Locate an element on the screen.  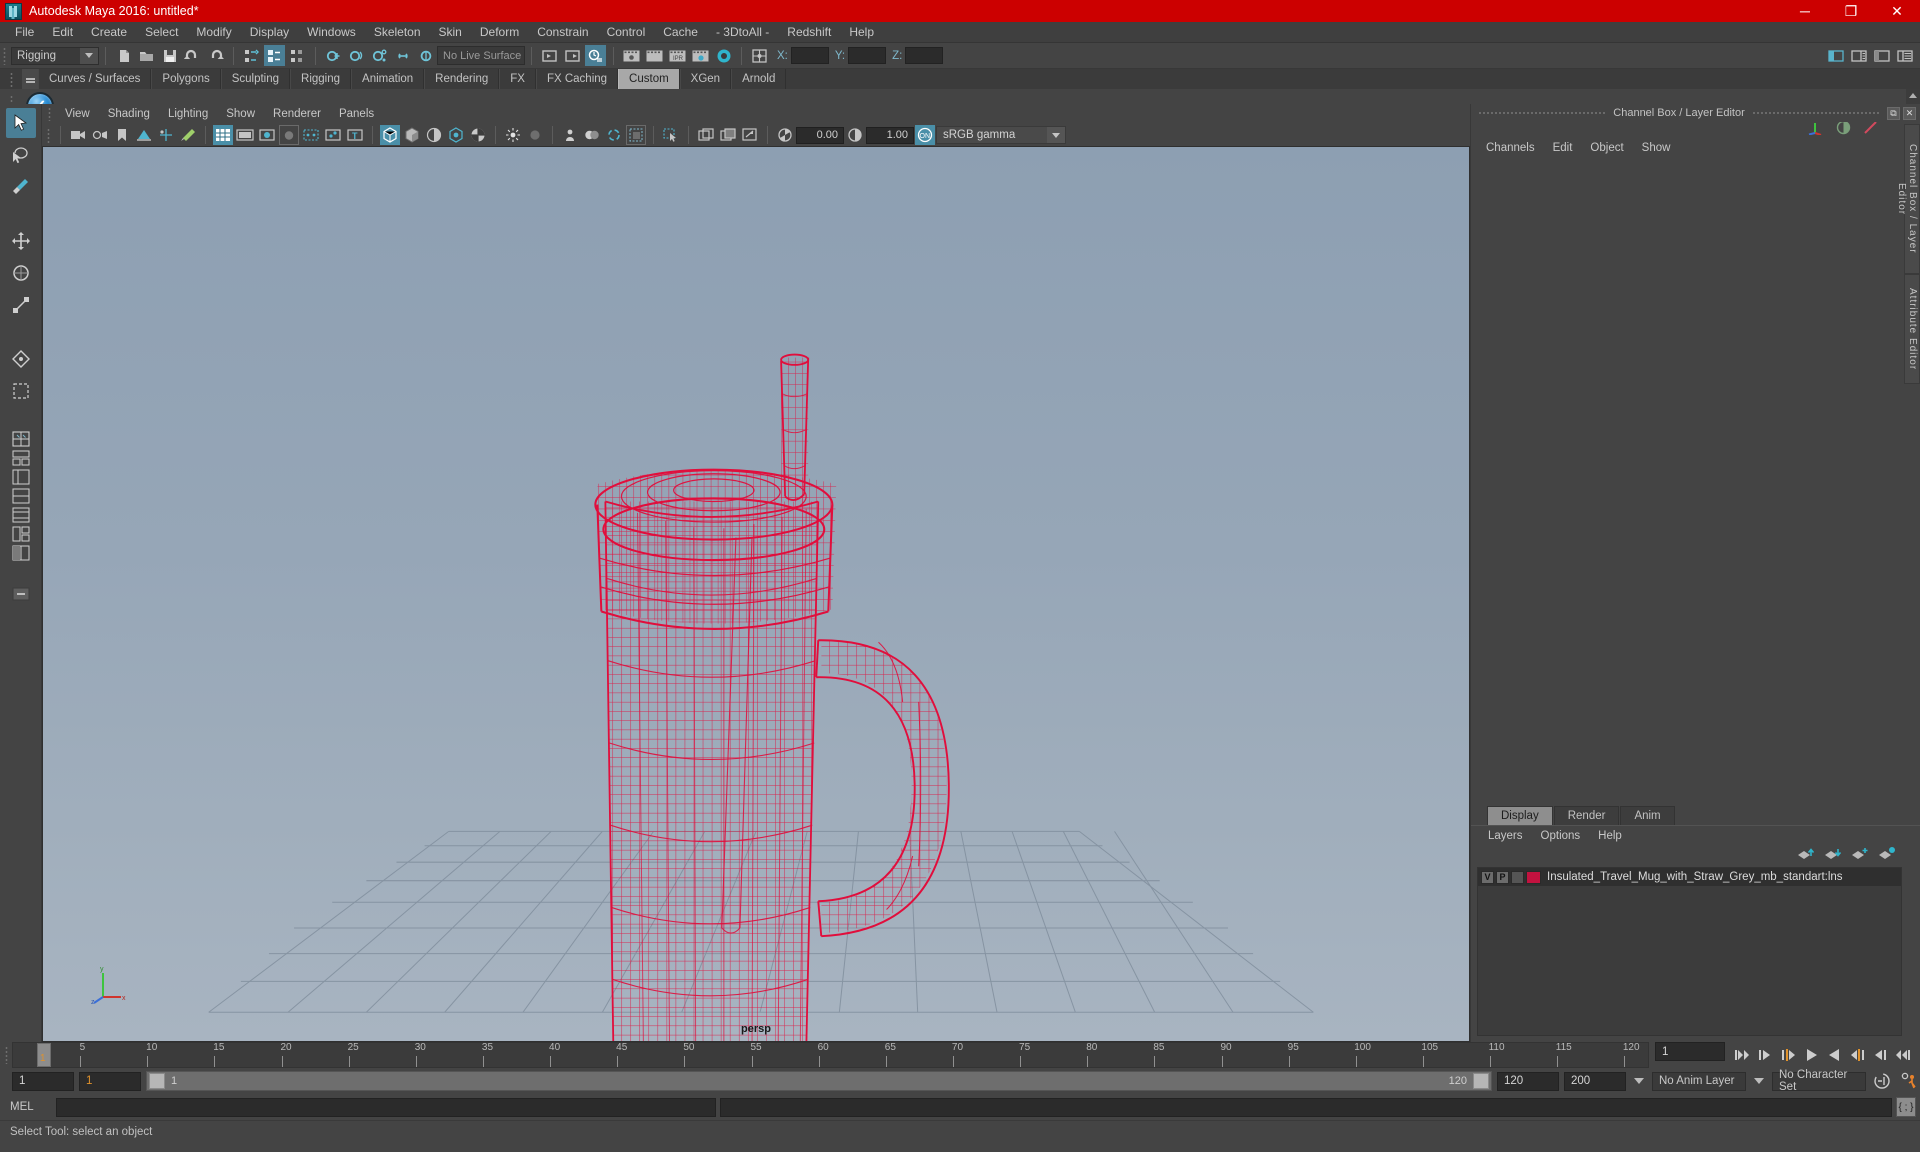
layout-four-view-button is located at coordinates (21, 439).